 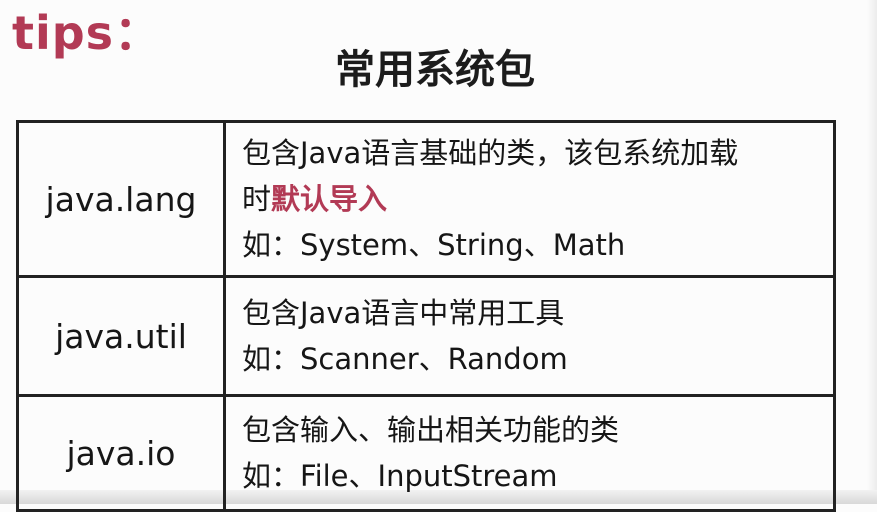 What do you see at coordinates (431, 430) in the screenshot?
I see `description-line: 包含输入、输出相关功能的类` at bounding box center [431, 430].